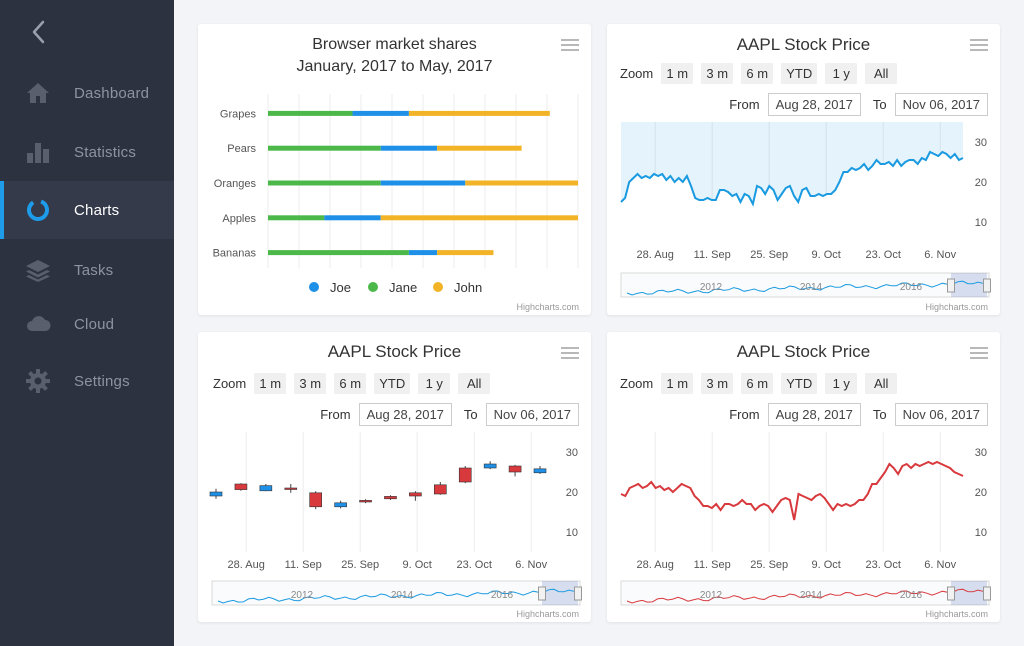 This screenshot has width=1024, height=646. I want to click on chevron-left-icon, so click(38, 32).